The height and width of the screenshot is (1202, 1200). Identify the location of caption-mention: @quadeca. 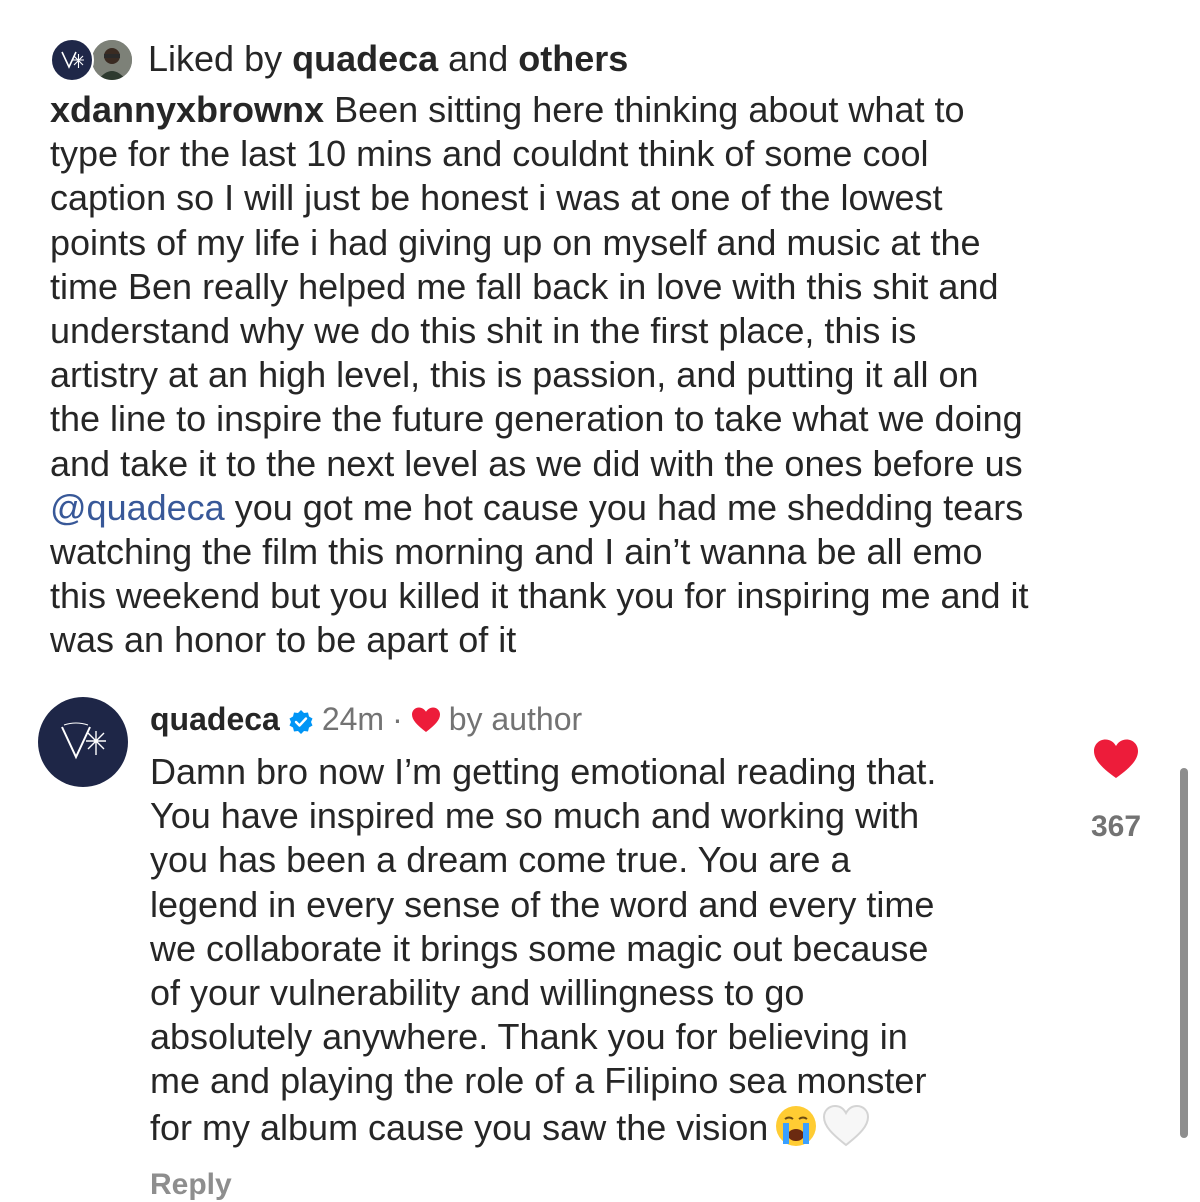
(137, 507).